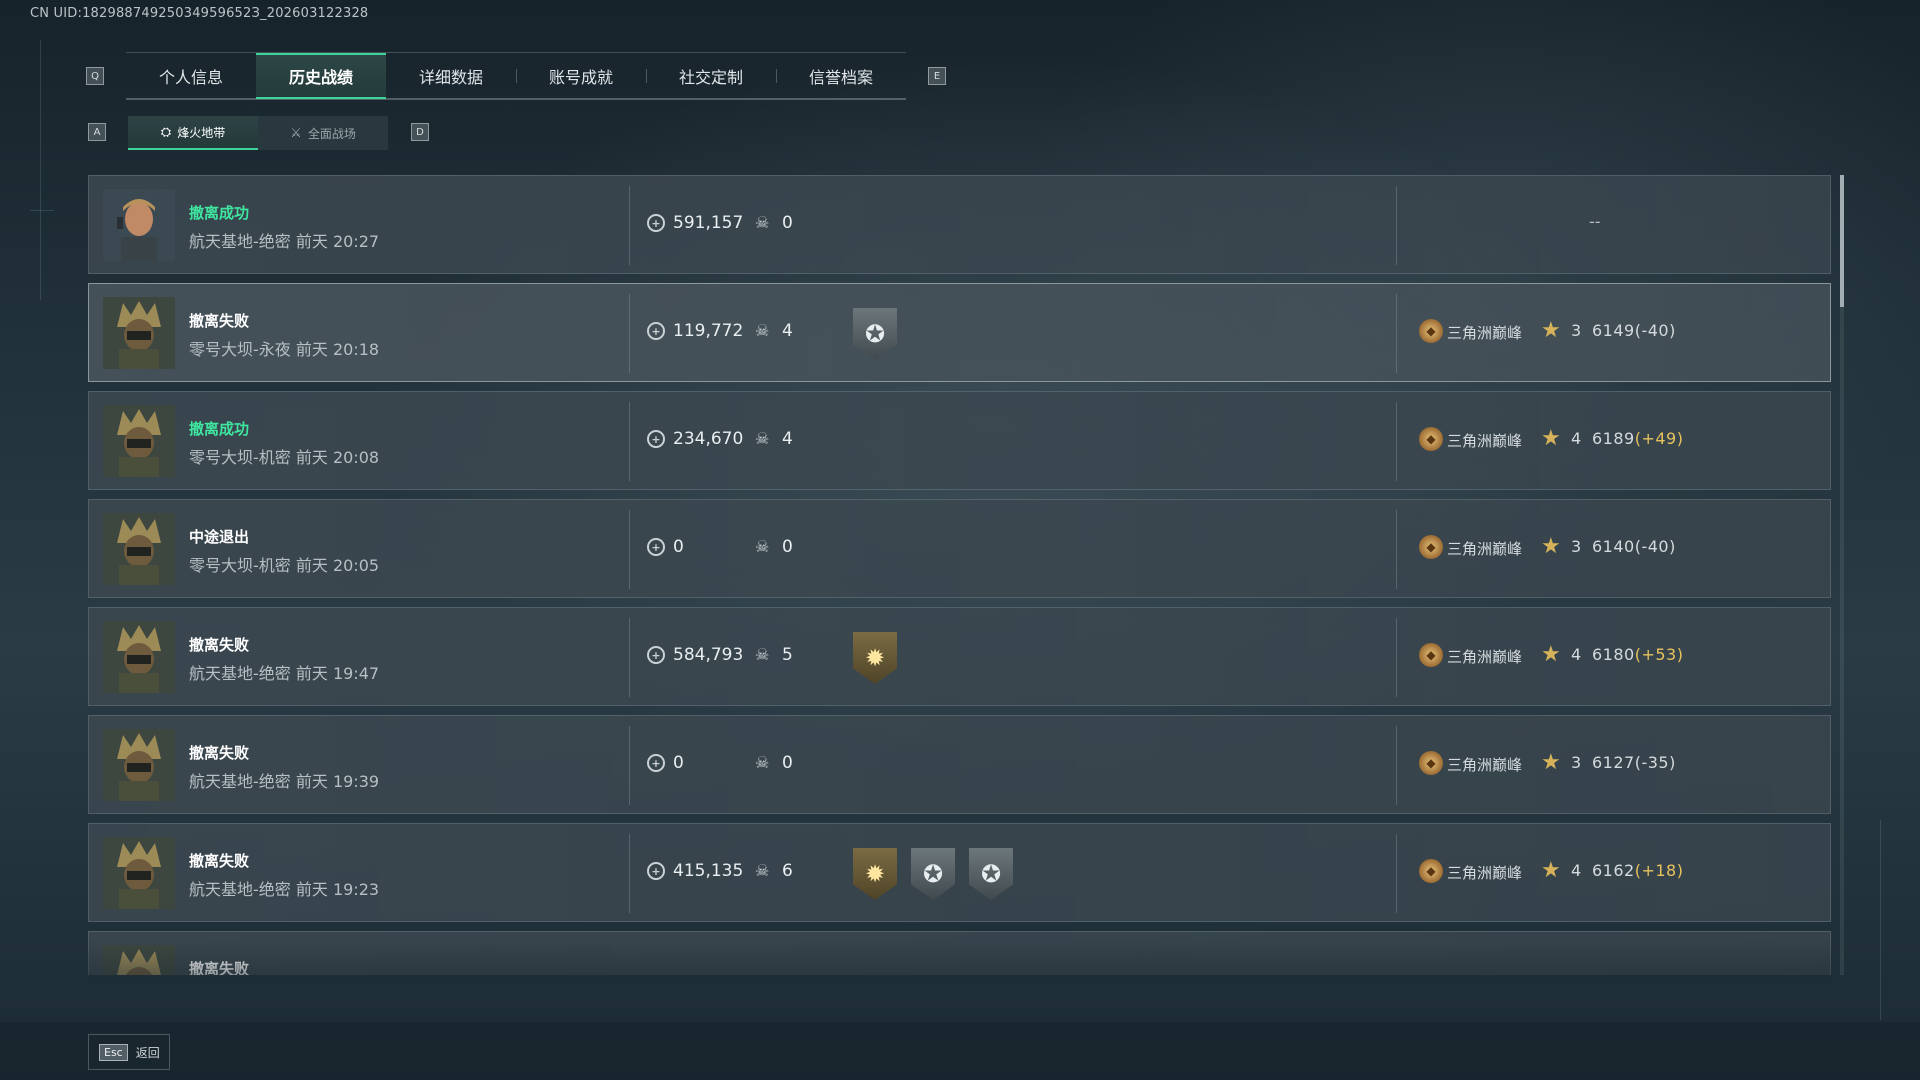  I want to click on kill-count: 5, so click(787, 655).